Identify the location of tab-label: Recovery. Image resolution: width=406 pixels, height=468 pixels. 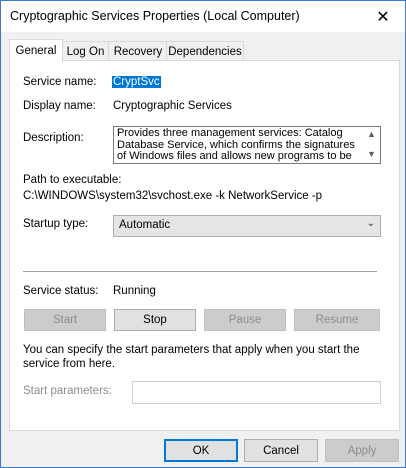
(138, 51).